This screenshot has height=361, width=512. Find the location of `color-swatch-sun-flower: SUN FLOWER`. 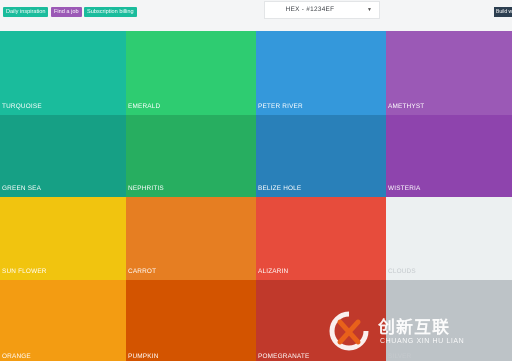

color-swatch-sun-flower: SUN FLOWER is located at coordinates (63, 238).